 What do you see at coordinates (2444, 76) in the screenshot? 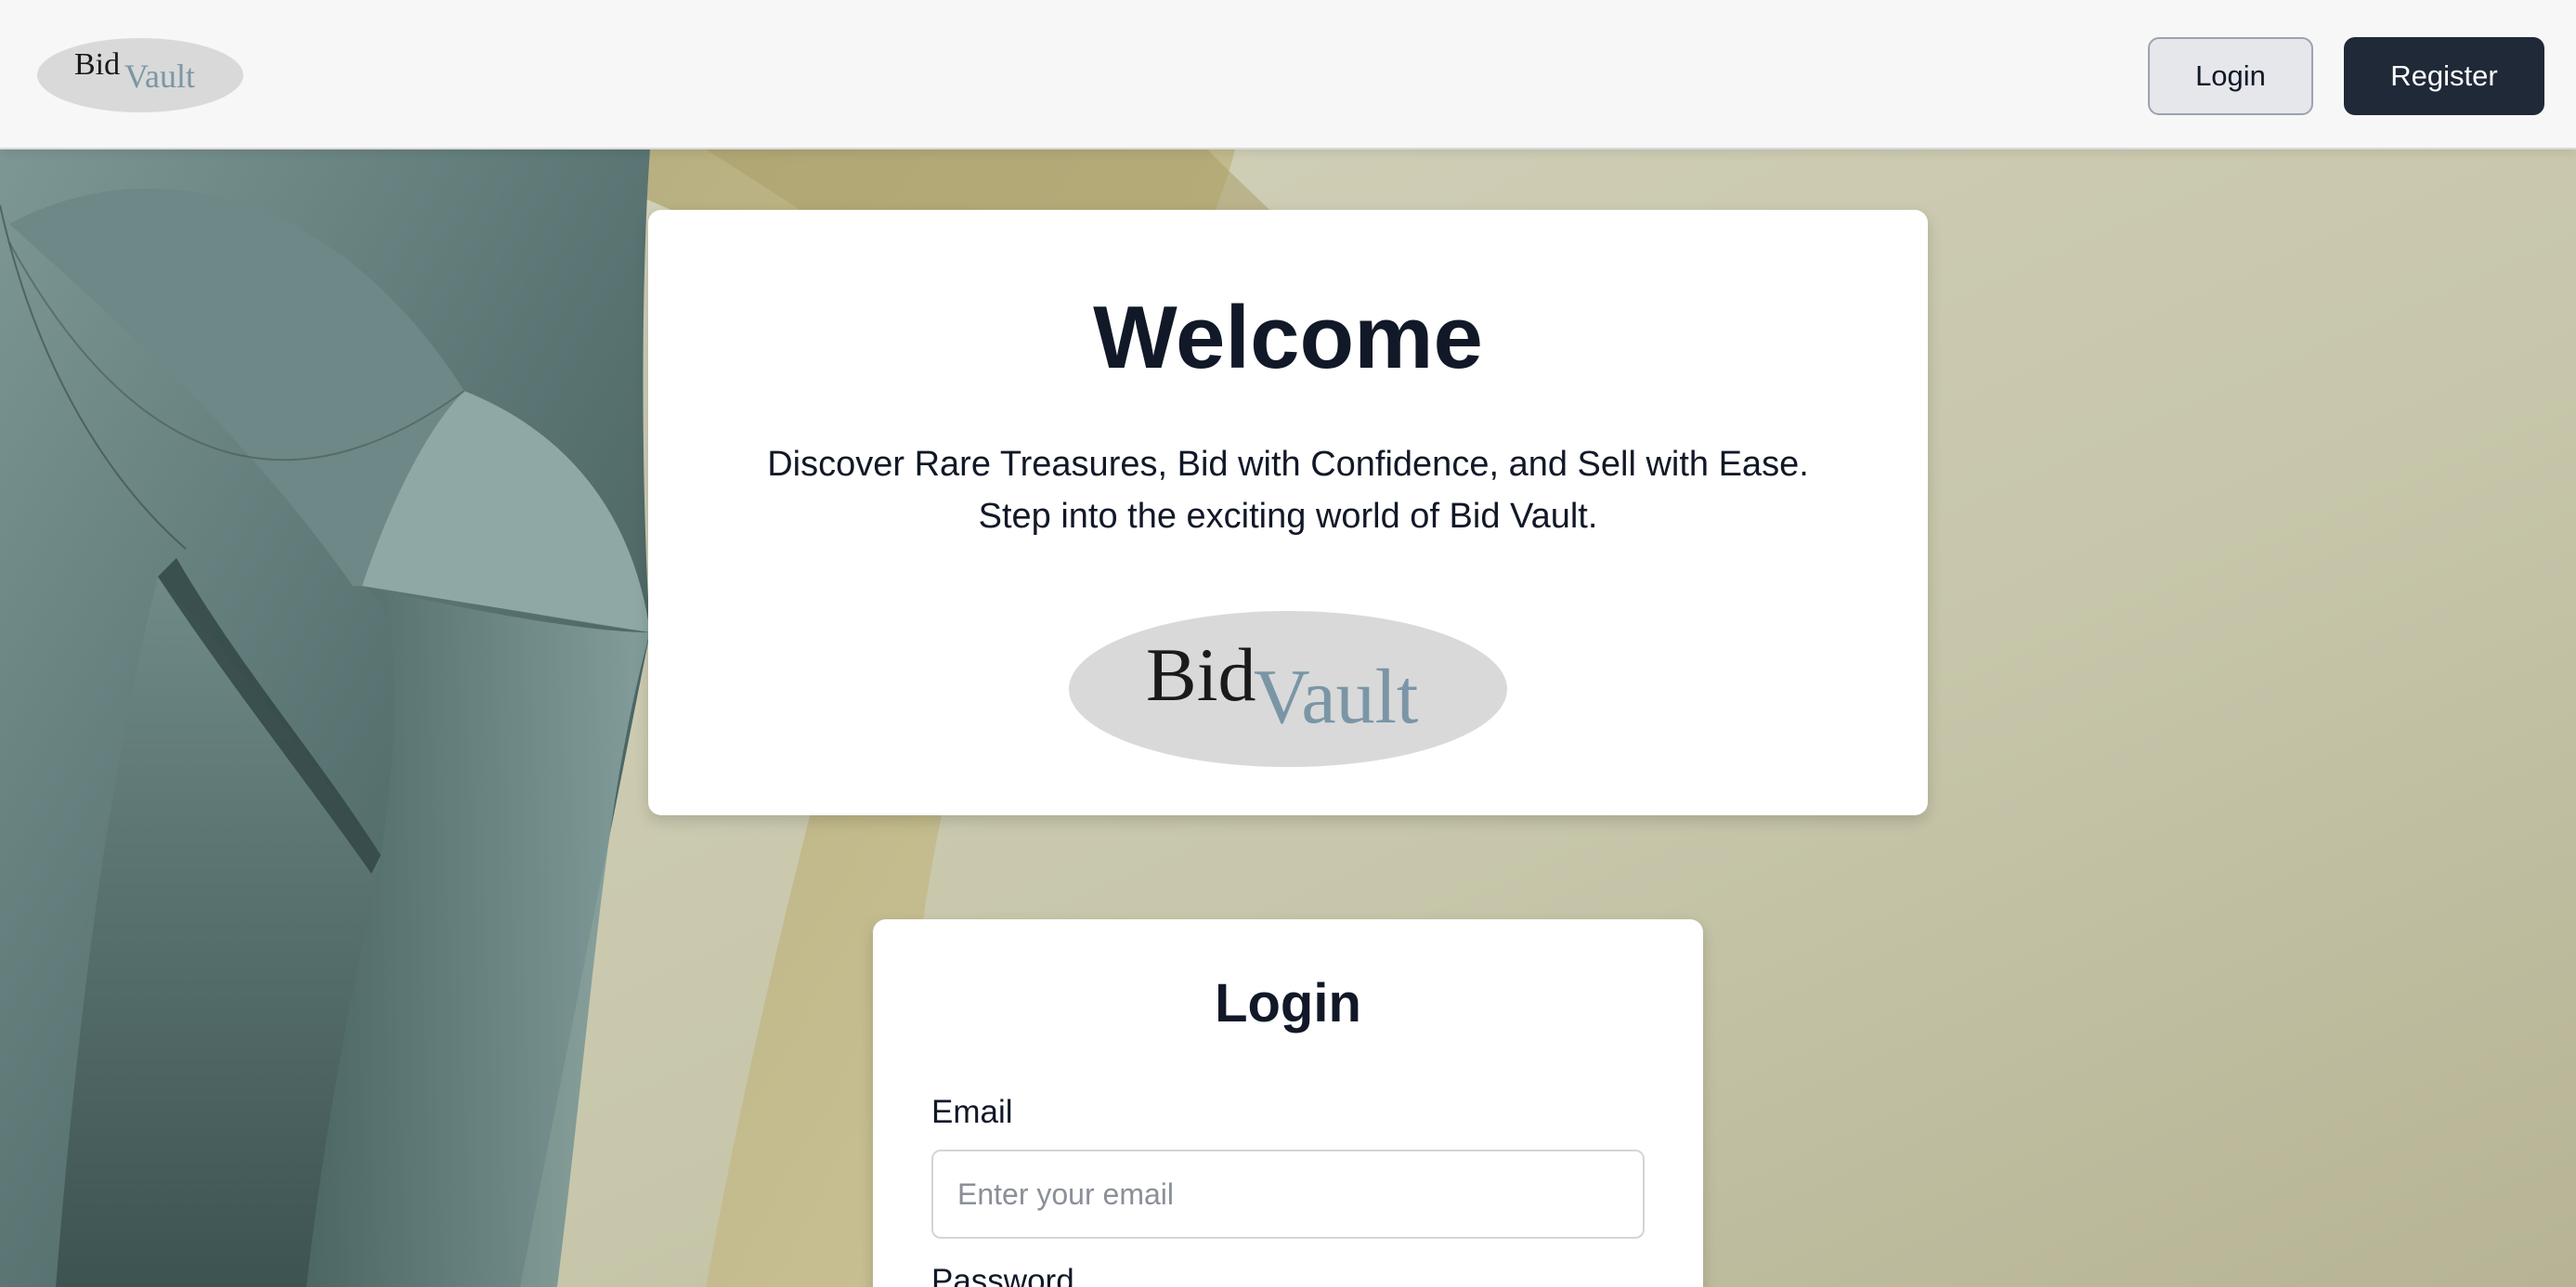
I see `register-button: Register` at bounding box center [2444, 76].